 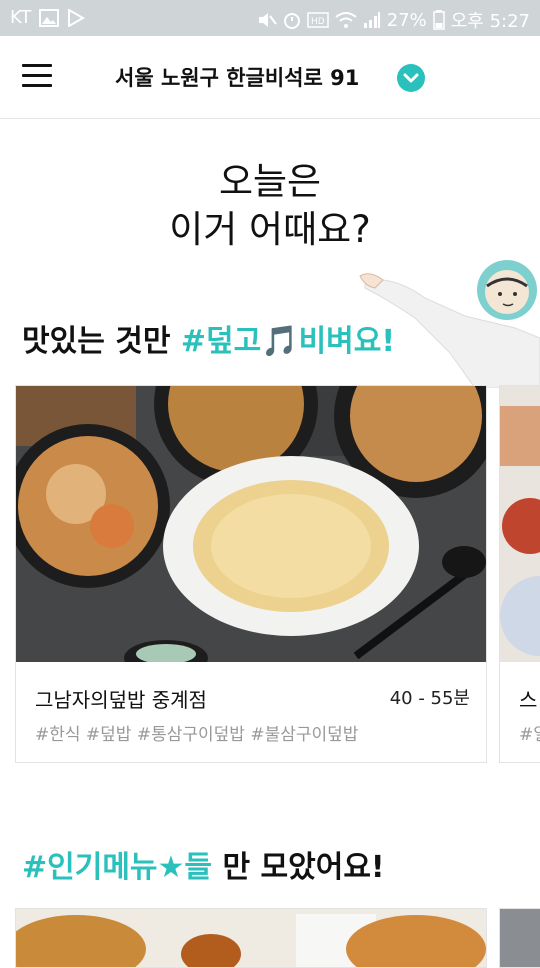 I want to click on delivery-time: 40 - 55분, so click(x=429, y=698).